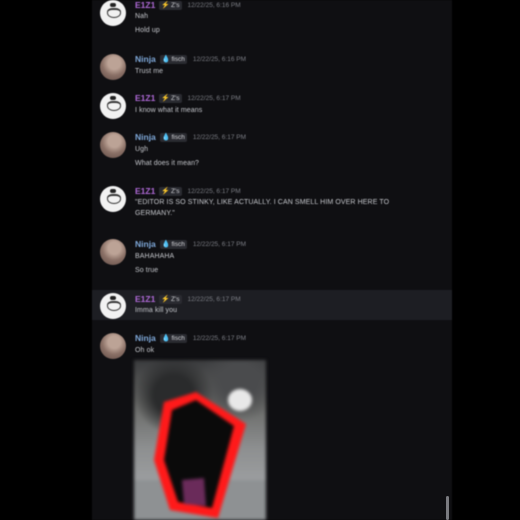 The width and height of the screenshot is (520, 520). What do you see at coordinates (169, 110) in the screenshot?
I see `message-text: I know what it means` at bounding box center [169, 110].